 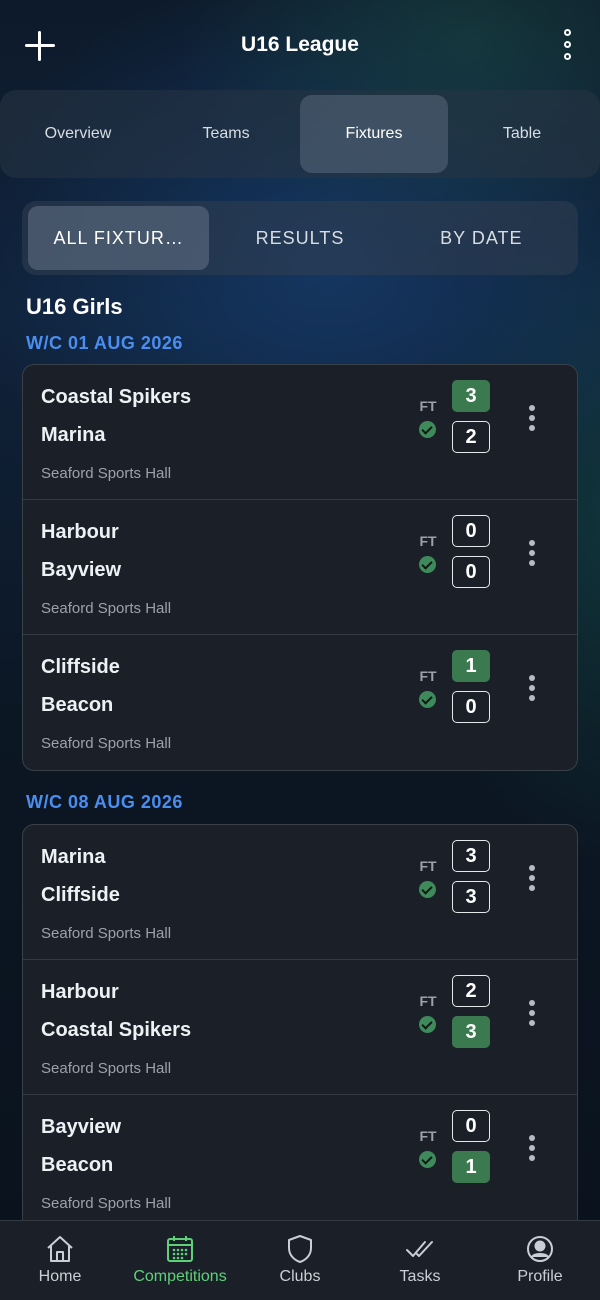 I want to click on profile-icon, so click(x=540, y=1249).